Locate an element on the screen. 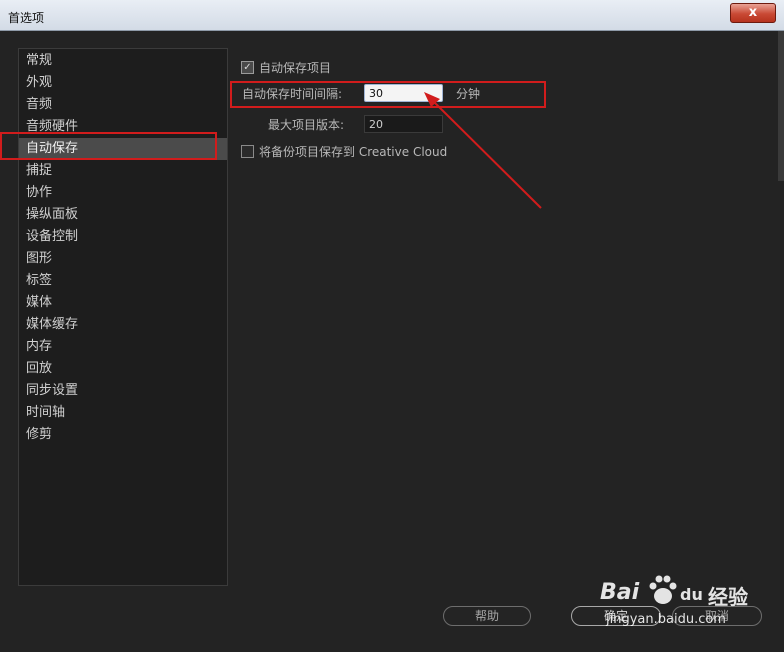 The width and height of the screenshot is (784, 652). watermark-brand-suffix: du is located at coordinates (691, 594).